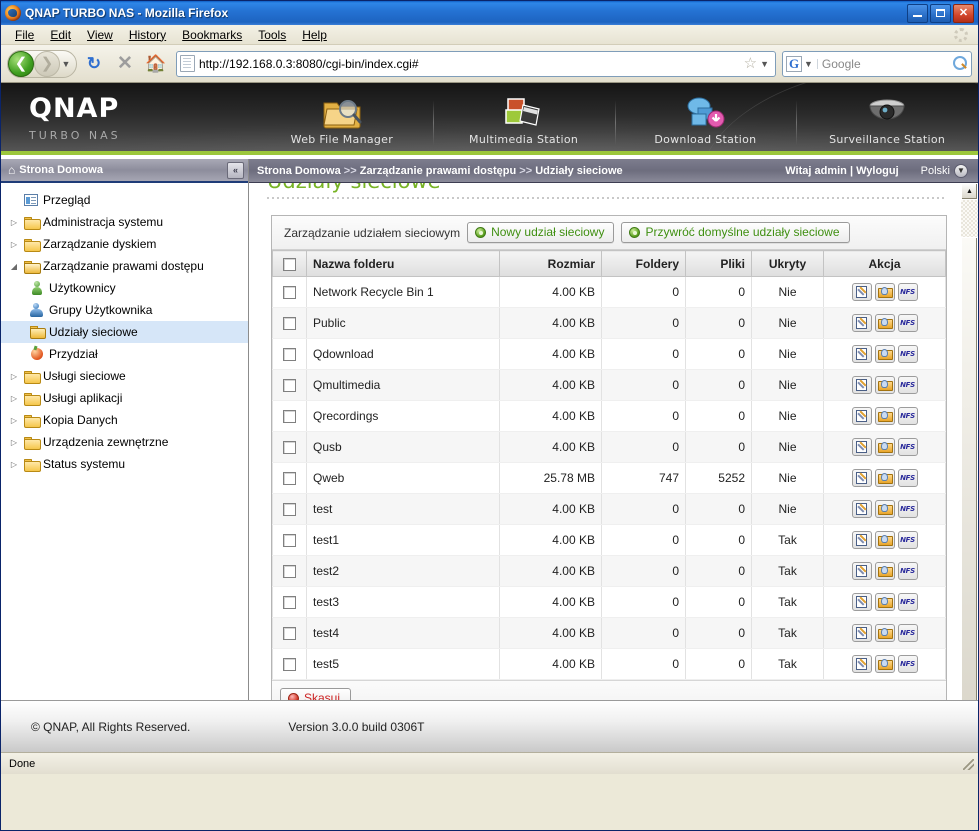 Image resolution: width=979 pixels, height=831 pixels. I want to click on maximize-button, so click(940, 13).